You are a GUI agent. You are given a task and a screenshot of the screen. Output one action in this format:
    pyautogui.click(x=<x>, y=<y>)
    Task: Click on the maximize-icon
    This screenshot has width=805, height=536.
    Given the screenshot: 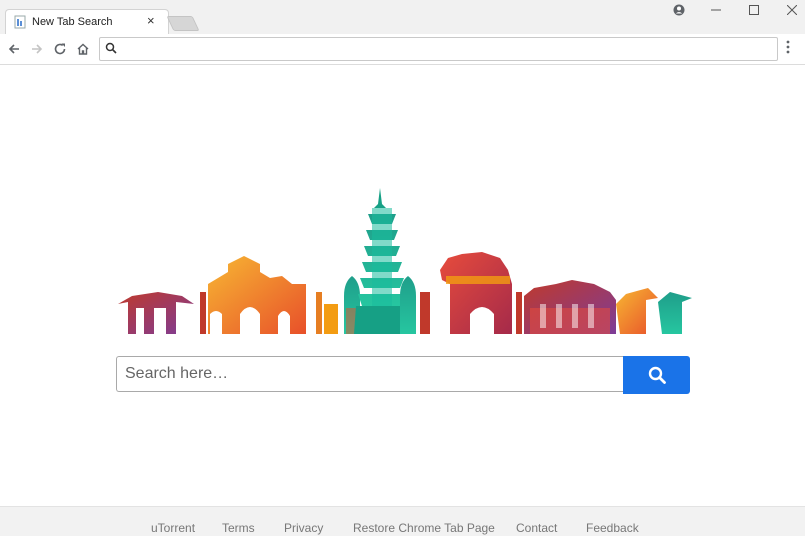 What is the action you would take?
    pyautogui.click(x=754, y=10)
    